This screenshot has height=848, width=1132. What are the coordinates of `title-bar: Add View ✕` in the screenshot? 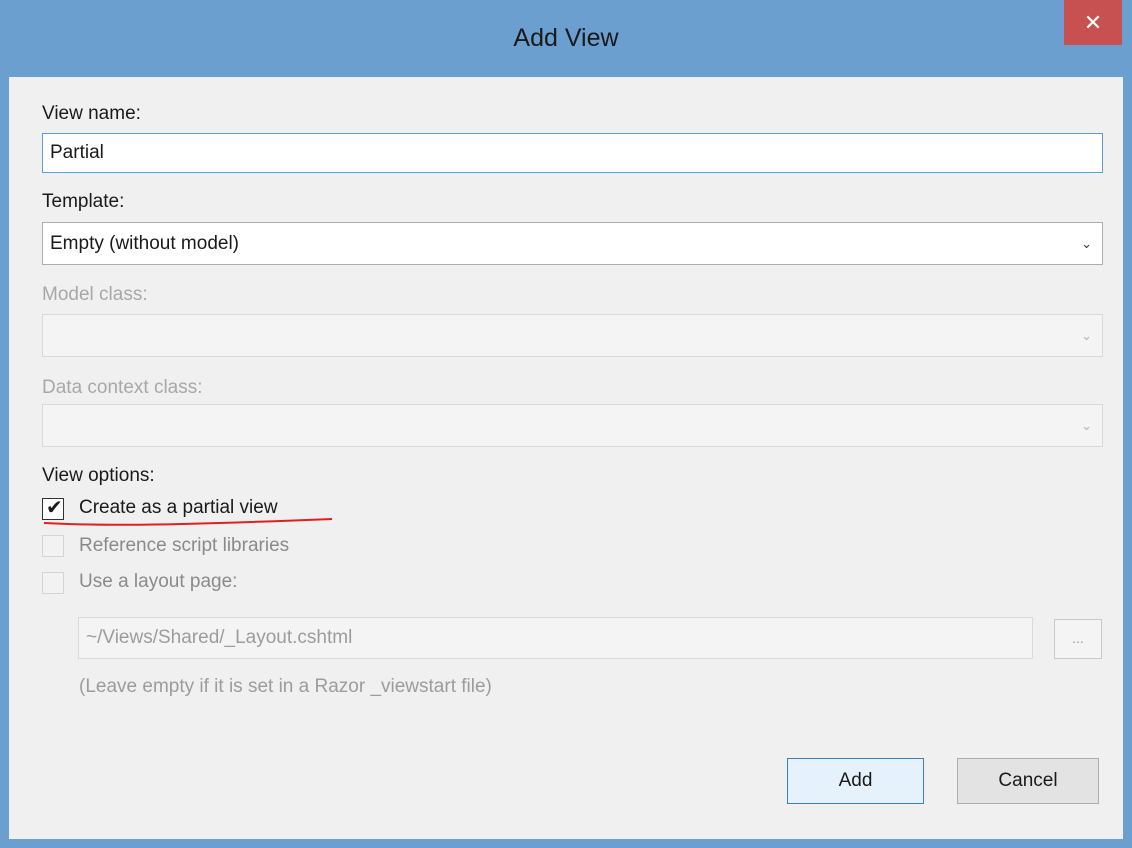 It's located at (566, 38).